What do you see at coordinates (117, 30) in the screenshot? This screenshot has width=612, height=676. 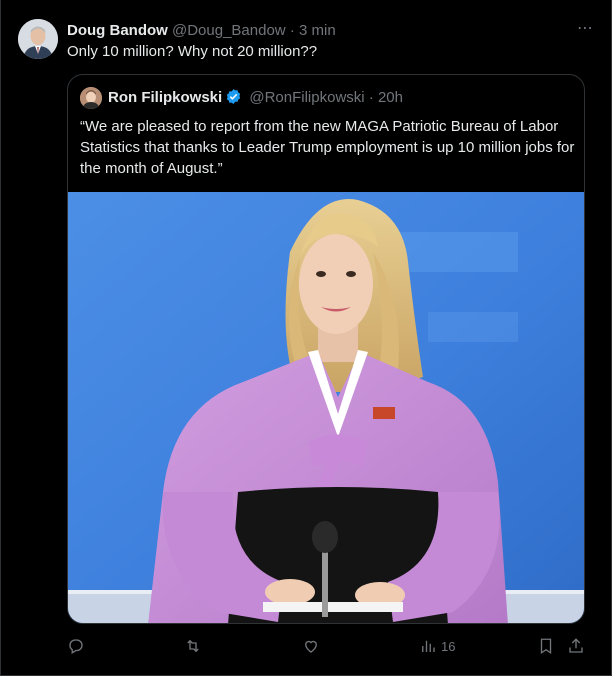 I see `author-name: Doug Bandow` at bounding box center [117, 30].